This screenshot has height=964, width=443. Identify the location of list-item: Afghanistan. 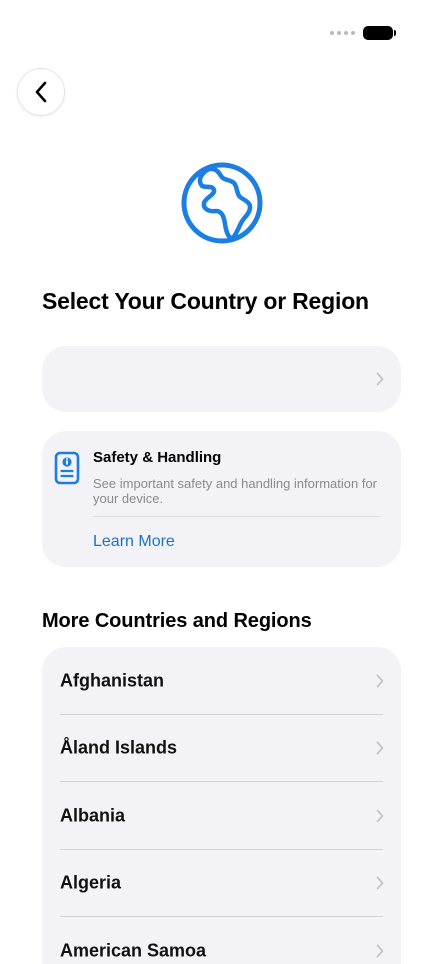
(221, 681).